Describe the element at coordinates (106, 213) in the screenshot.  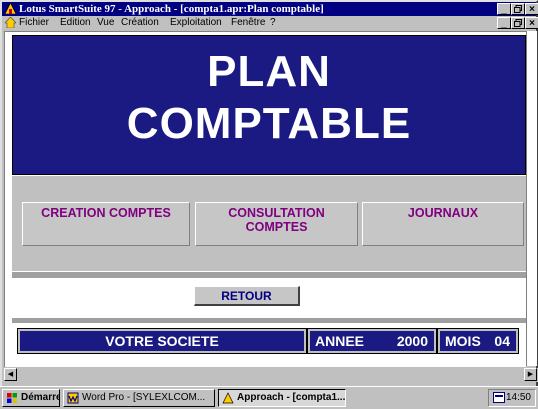
I see `creation-comptes-label: CREATION COMPTES` at that location.